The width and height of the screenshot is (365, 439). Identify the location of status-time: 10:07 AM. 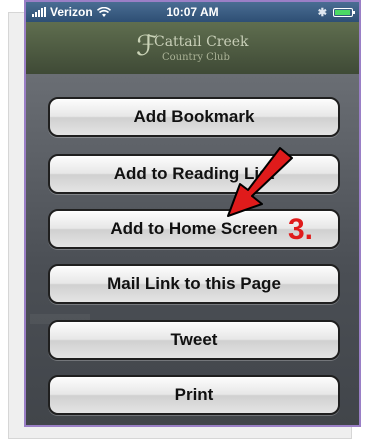
(192, 12).